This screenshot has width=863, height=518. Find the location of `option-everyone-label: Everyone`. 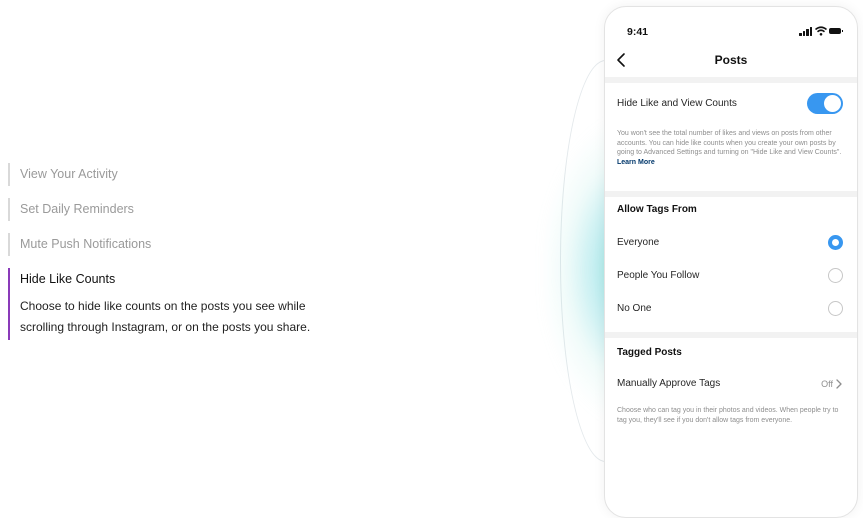

option-everyone-label: Everyone is located at coordinates (638, 242).